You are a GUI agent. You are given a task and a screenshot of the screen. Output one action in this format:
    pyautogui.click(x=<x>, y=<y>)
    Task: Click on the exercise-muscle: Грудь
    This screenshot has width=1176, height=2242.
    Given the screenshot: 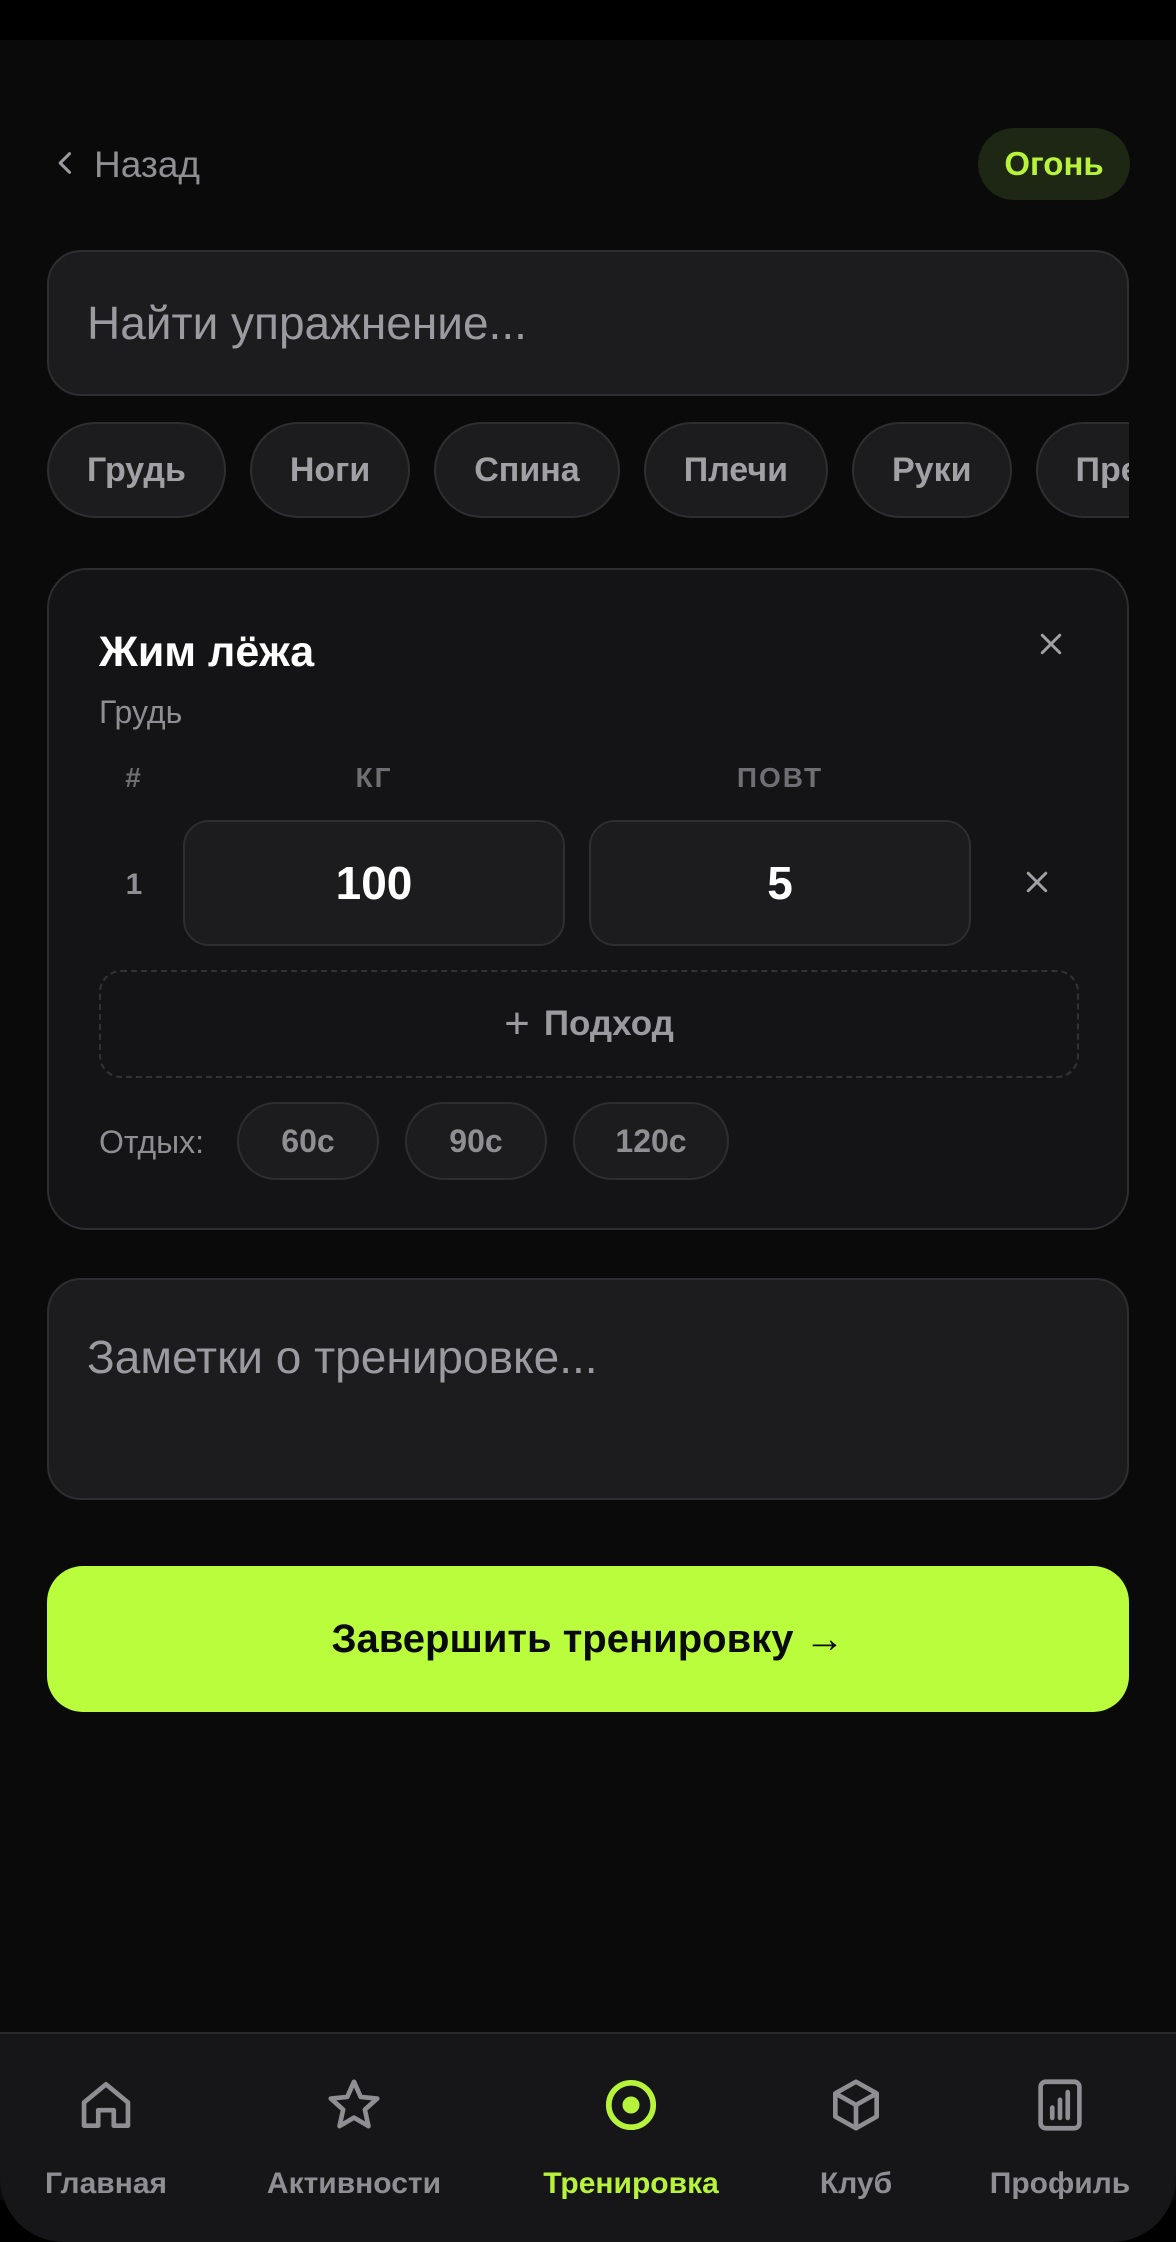 What is the action you would take?
    pyautogui.click(x=141, y=712)
    